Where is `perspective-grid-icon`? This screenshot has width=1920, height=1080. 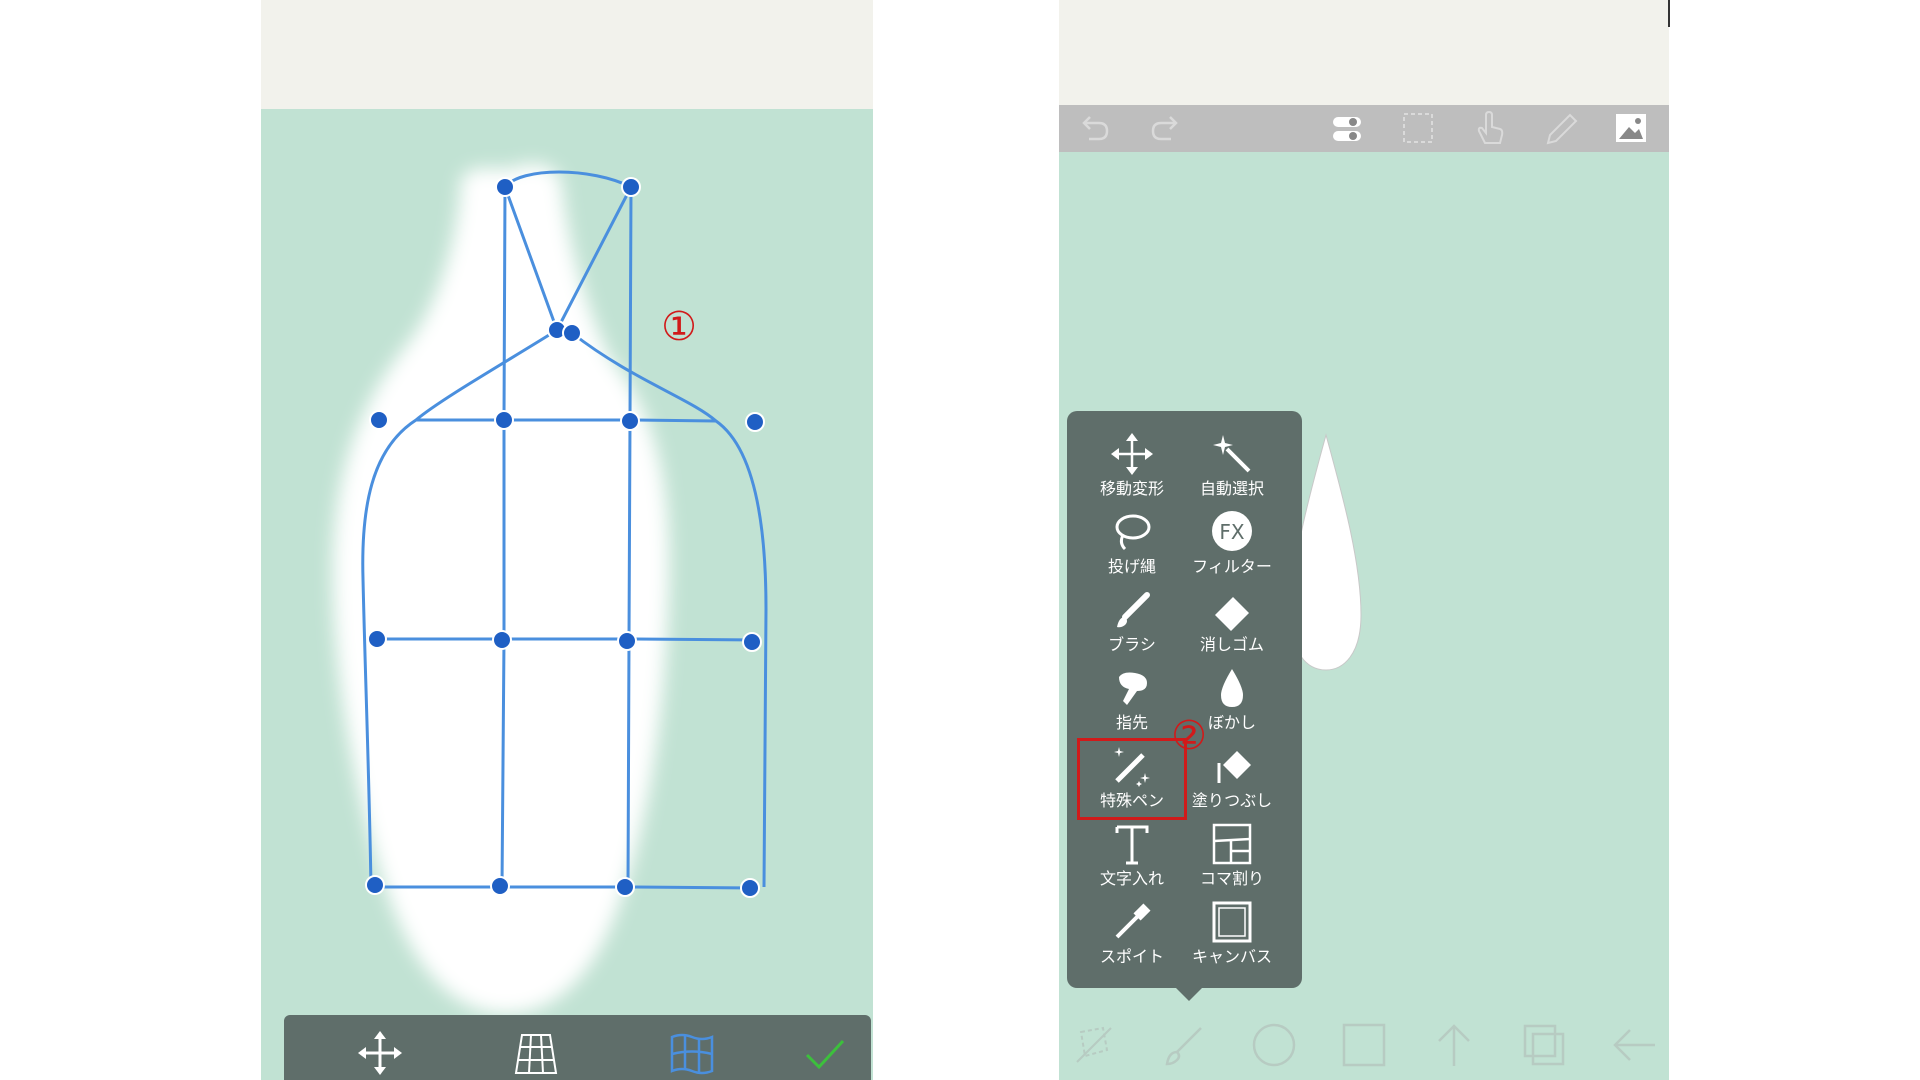 perspective-grid-icon is located at coordinates (536, 1053).